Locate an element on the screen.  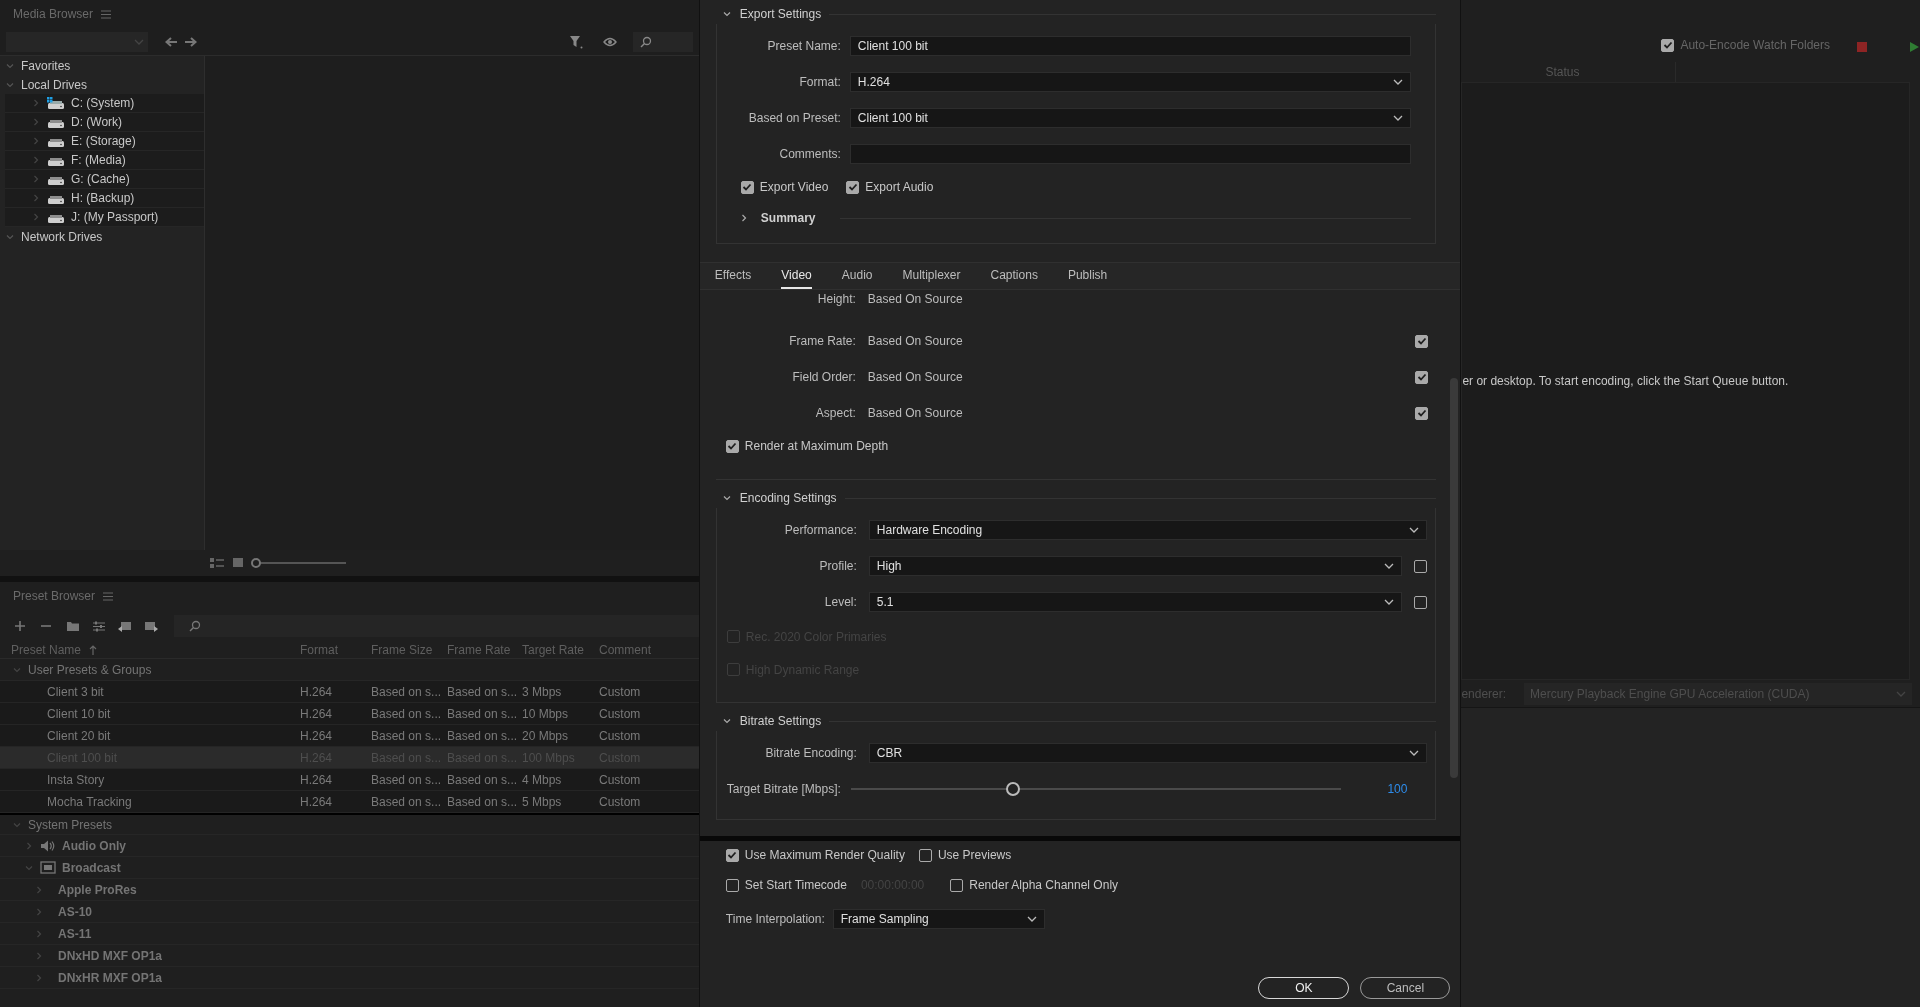
table-row: Client 10 bit H.264 Based on s... Based on s... 10 Mbps Custom is located at coordinates (349, 714).